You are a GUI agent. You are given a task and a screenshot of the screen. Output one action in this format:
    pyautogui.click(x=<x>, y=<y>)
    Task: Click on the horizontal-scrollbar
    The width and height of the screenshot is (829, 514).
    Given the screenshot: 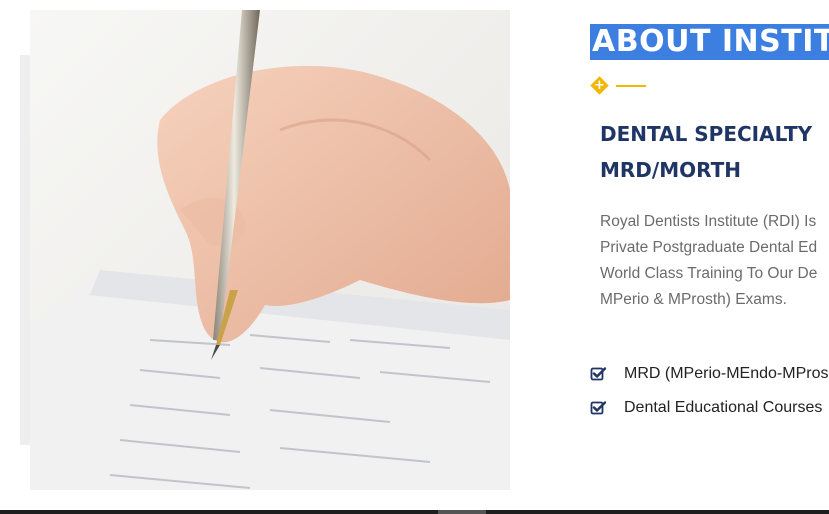 What is the action you would take?
    pyautogui.click(x=414, y=512)
    